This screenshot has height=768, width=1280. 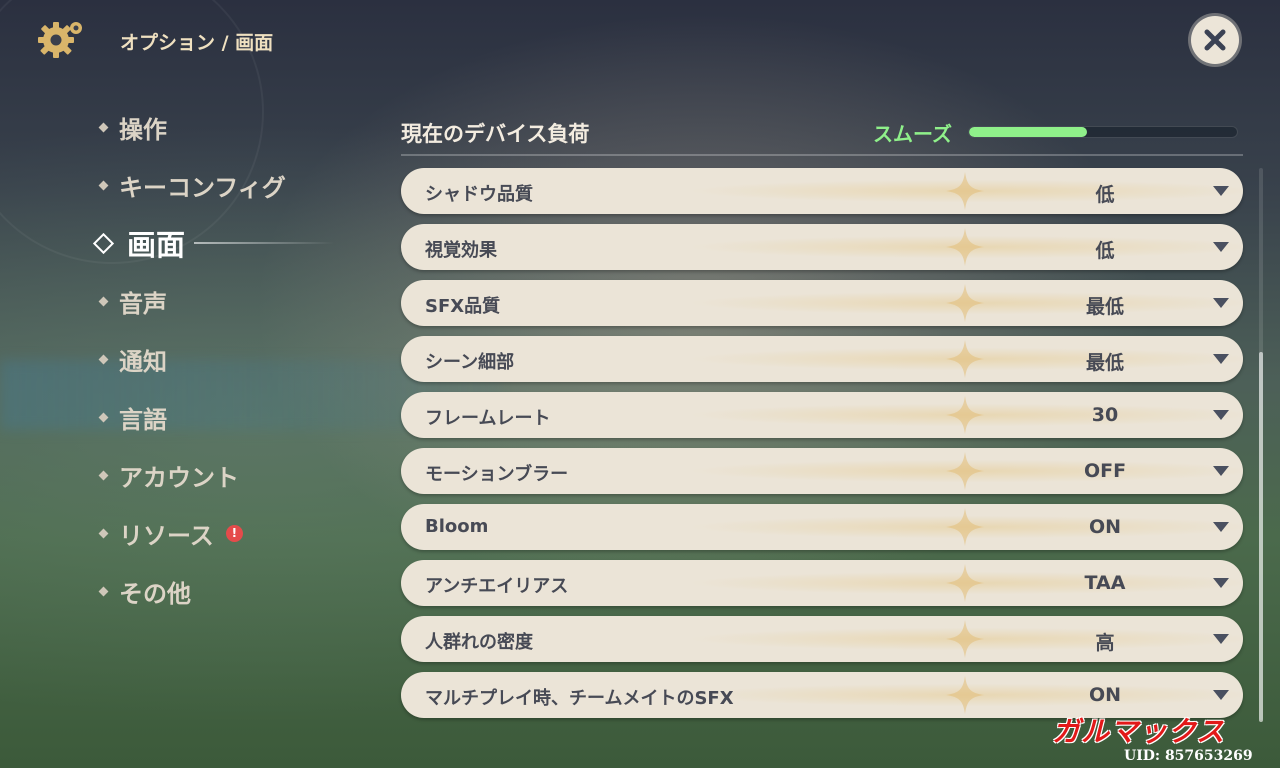 I want to click on setting-label: フレームレート, so click(x=488, y=418).